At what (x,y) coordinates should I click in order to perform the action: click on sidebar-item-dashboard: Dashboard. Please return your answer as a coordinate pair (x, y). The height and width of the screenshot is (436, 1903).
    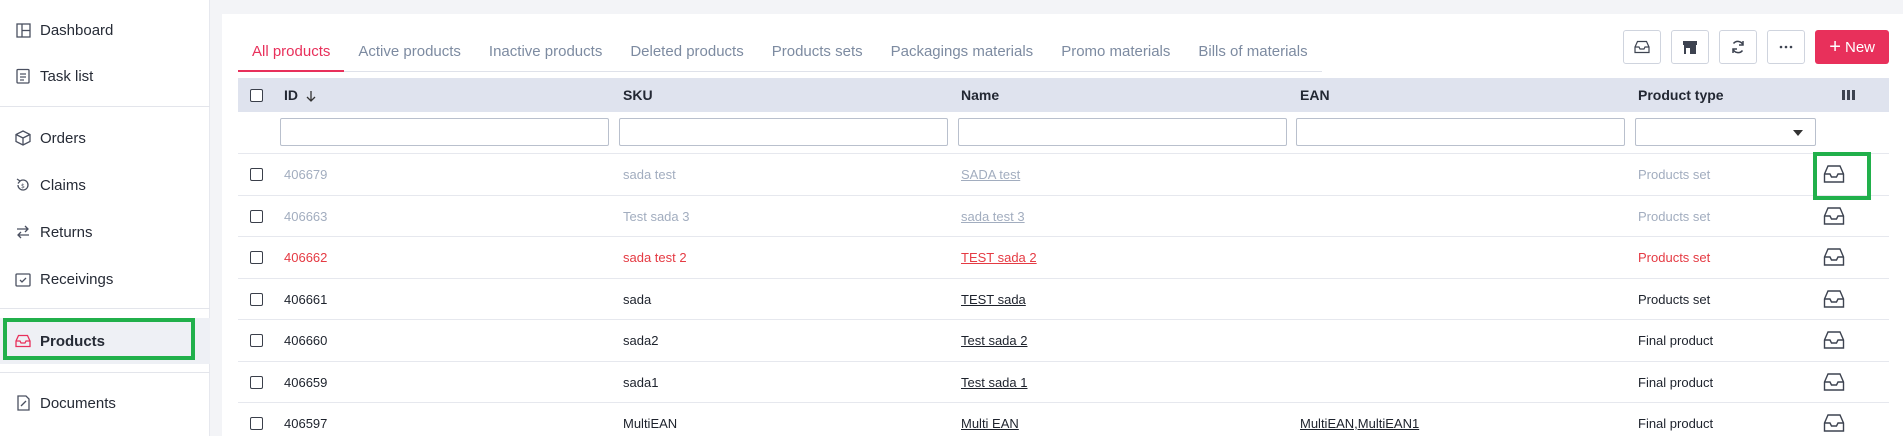
    Looking at the image, I should click on (105, 30).